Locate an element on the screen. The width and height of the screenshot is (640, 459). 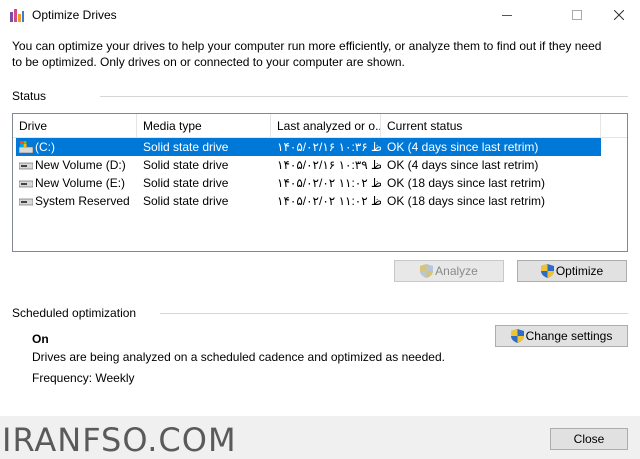
maximize-icon is located at coordinates (577, 15).